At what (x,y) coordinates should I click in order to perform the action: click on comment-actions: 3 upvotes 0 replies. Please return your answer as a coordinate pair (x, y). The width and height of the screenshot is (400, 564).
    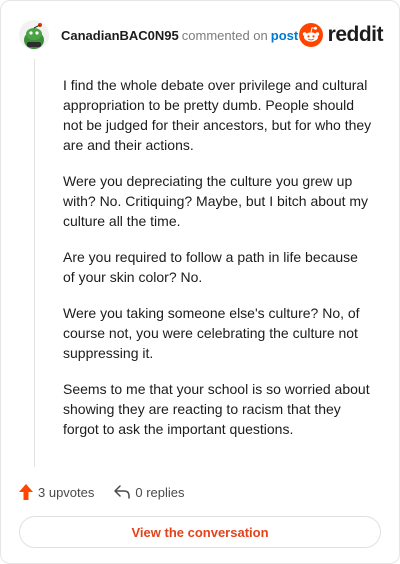
    Looking at the image, I should click on (102, 492).